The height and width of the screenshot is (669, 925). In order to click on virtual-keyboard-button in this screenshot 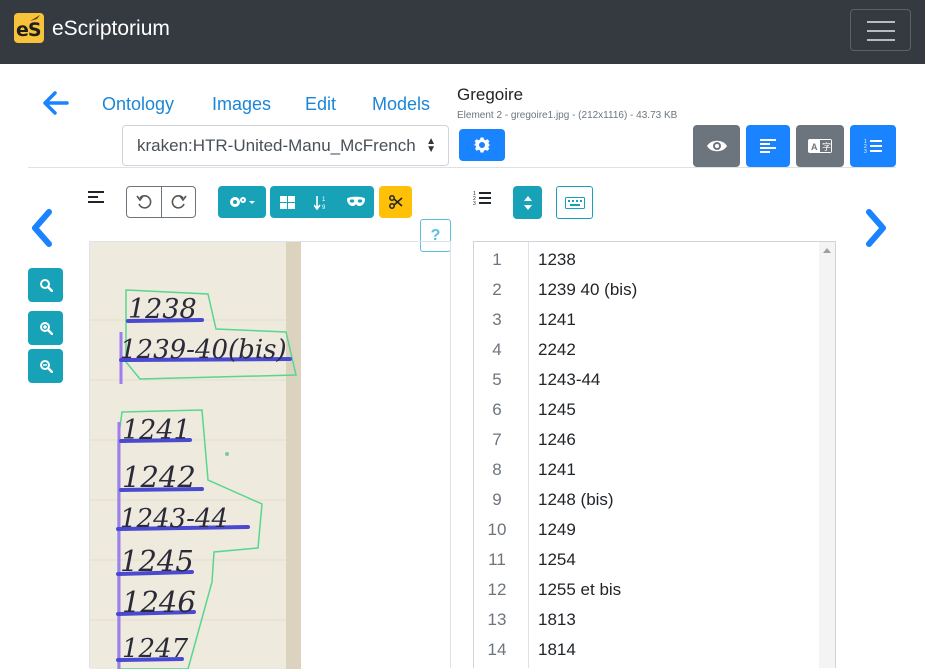, I will do `click(574, 202)`.